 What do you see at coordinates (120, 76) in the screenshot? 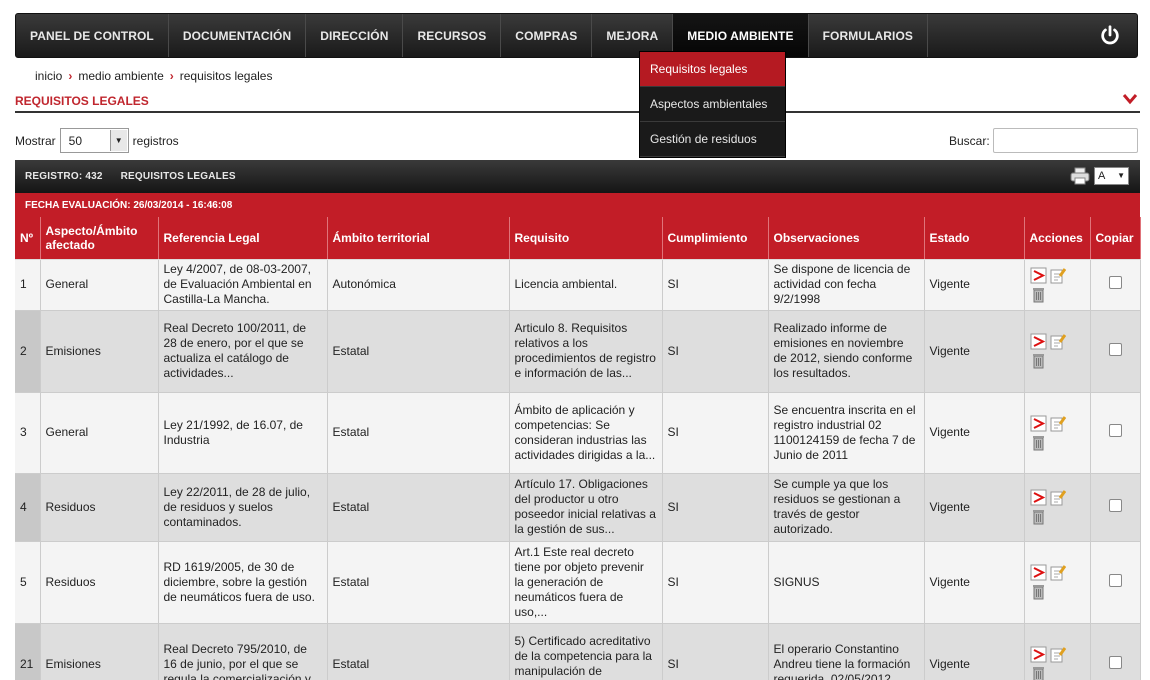
I see `breadcrumb-link: medio ambiente` at bounding box center [120, 76].